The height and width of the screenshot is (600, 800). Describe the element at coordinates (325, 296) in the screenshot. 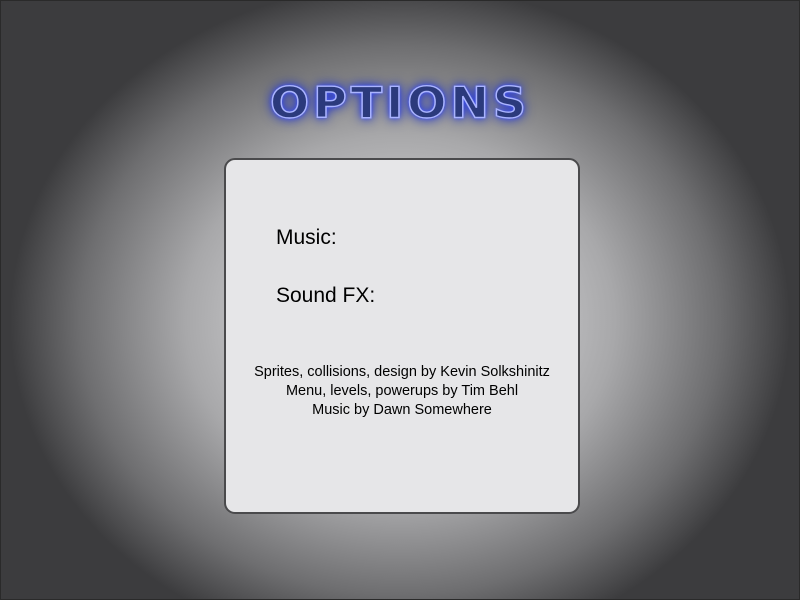

I see `sound-fx-option-label: Sound FX:` at that location.